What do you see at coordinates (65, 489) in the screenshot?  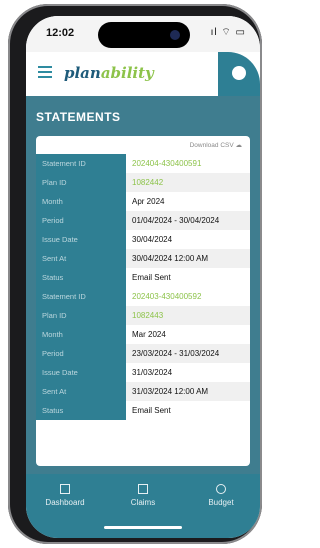 I see `dashboard-icon` at bounding box center [65, 489].